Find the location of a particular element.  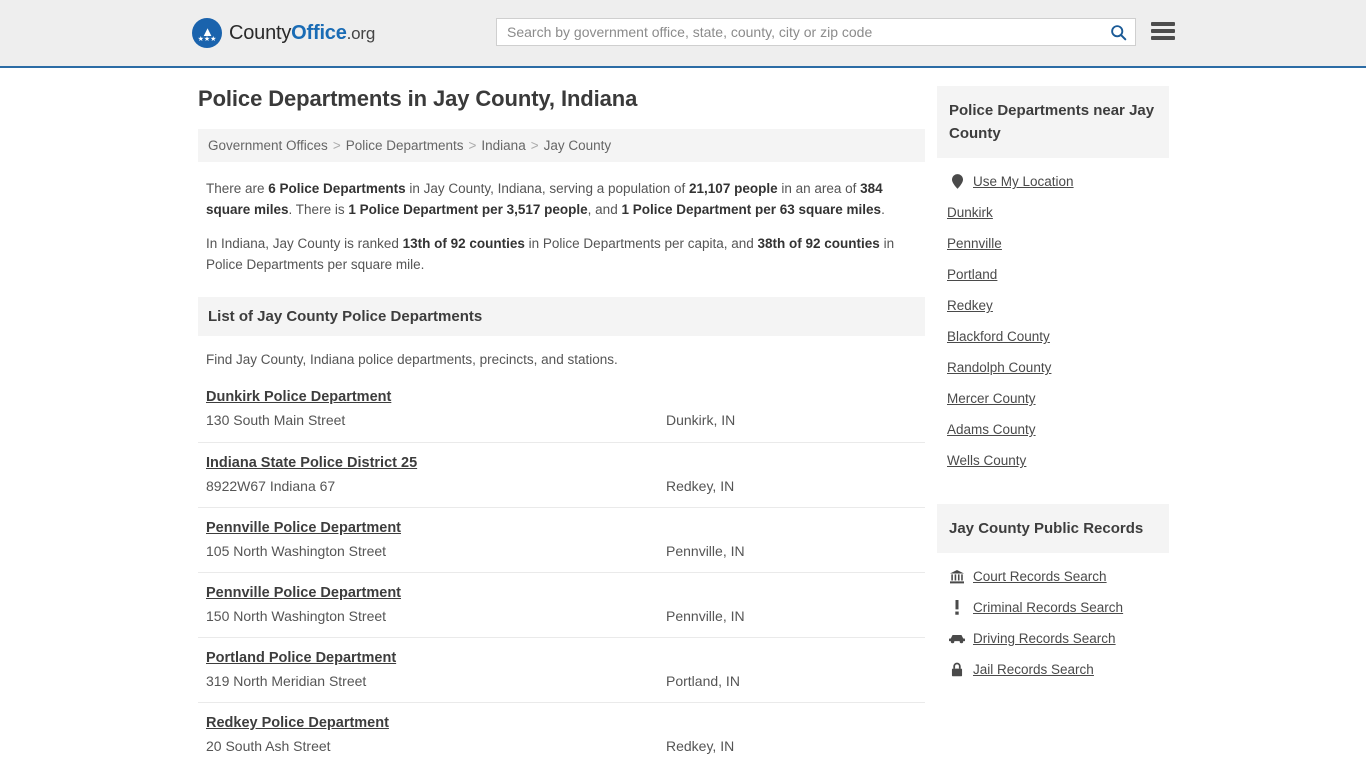

search-input is located at coordinates (799, 32).